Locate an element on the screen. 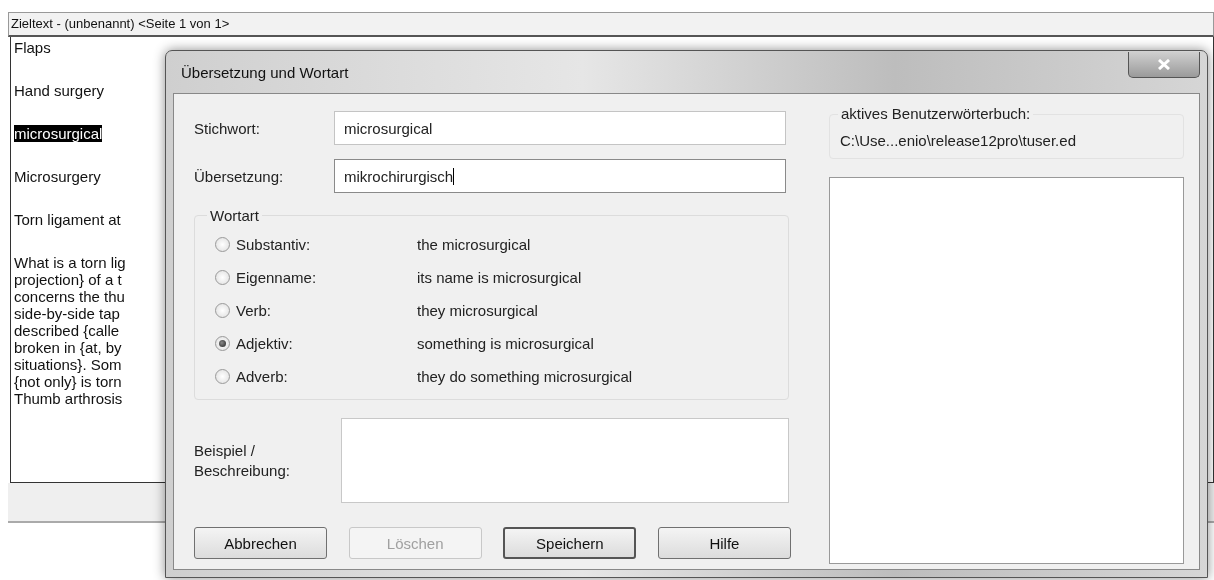 This screenshot has width=1214, height=580. close-icon is located at coordinates (1164, 64).